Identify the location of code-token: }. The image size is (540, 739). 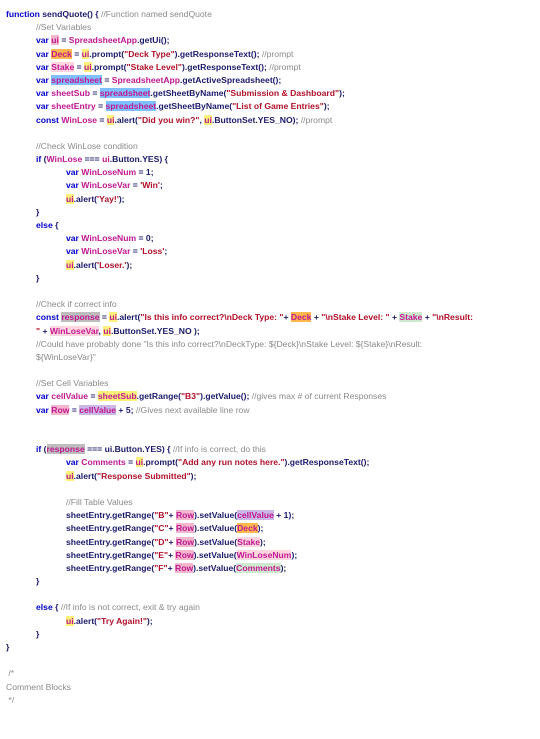
(38, 633).